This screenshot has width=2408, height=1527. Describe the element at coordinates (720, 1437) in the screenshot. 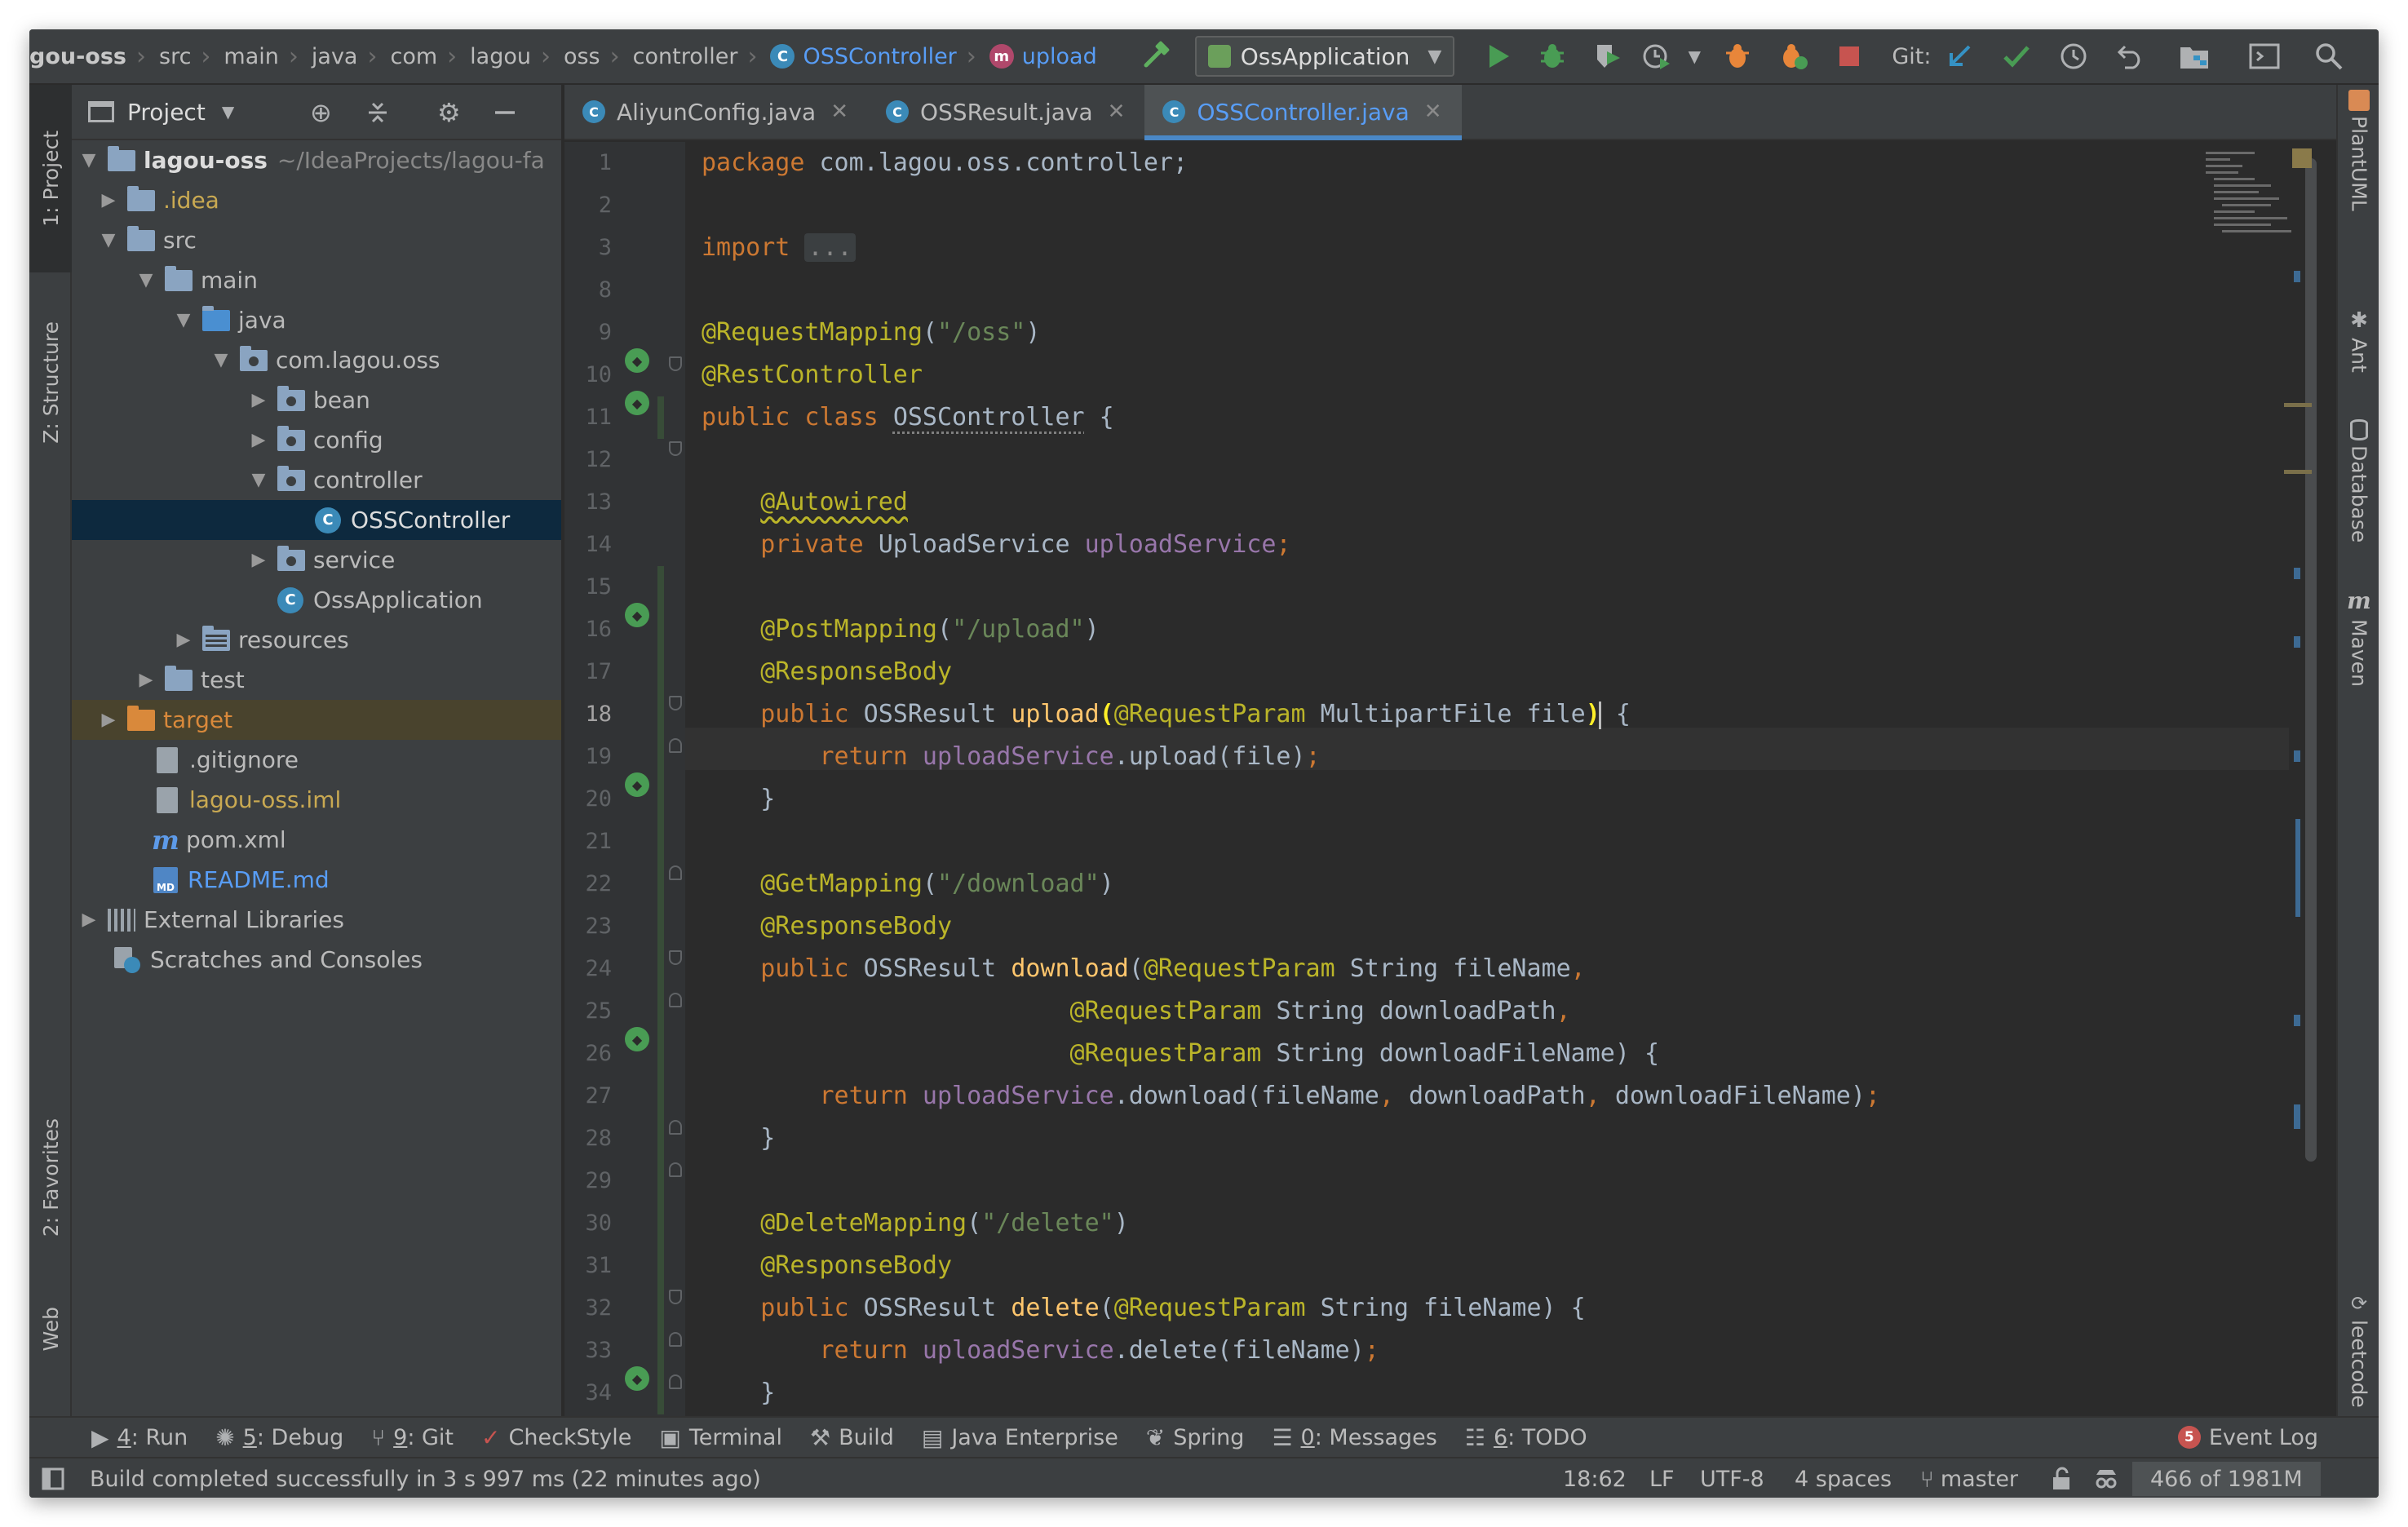

I see `tool-tab-terminal: ▣ Terminal` at that location.